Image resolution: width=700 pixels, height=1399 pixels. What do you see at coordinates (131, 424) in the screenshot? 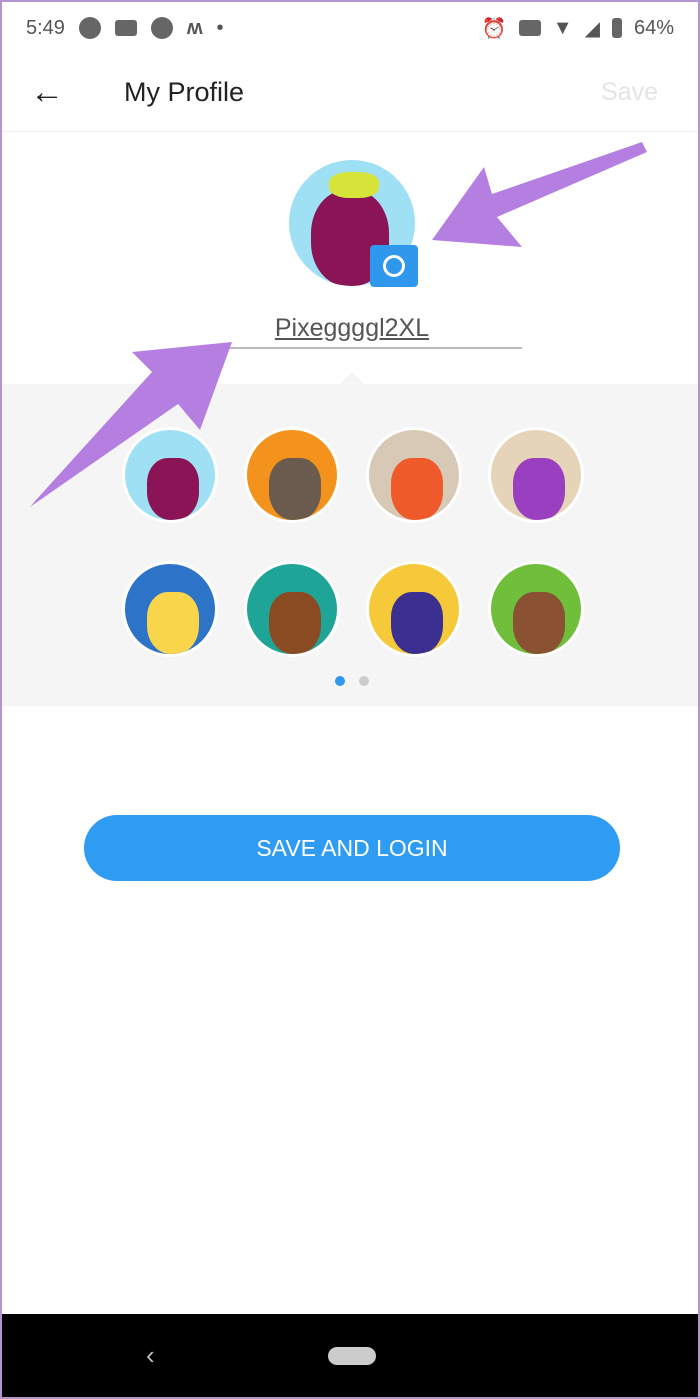
I see `annotation-arrow-left` at bounding box center [131, 424].